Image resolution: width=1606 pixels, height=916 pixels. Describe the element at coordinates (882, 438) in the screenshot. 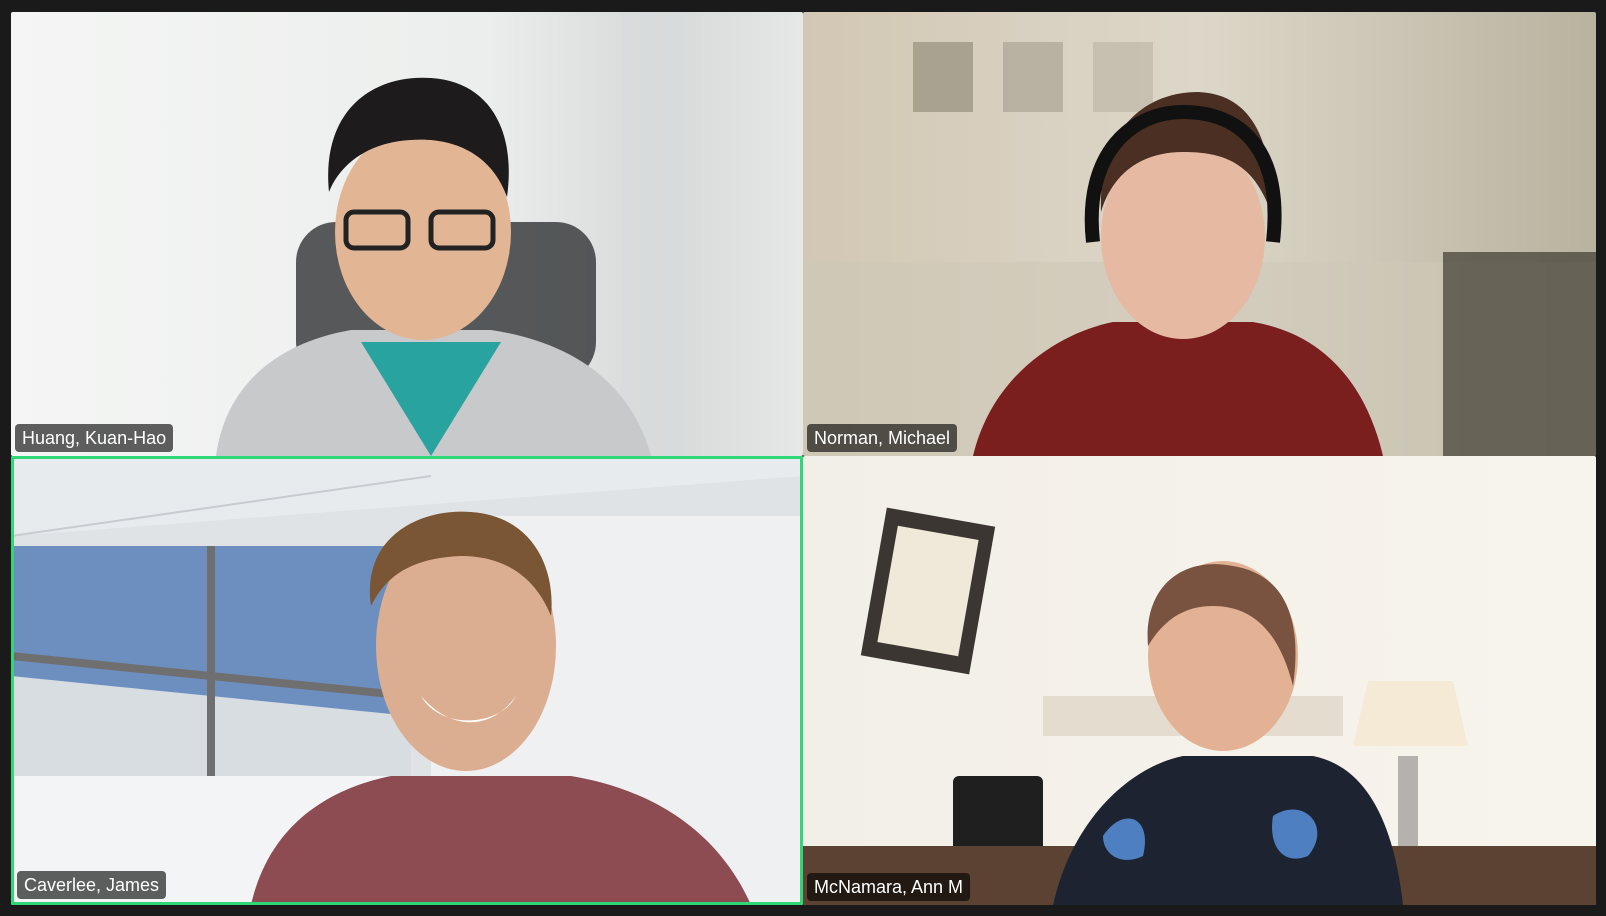

I see `participant-name-label: Norman, Michael` at that location.